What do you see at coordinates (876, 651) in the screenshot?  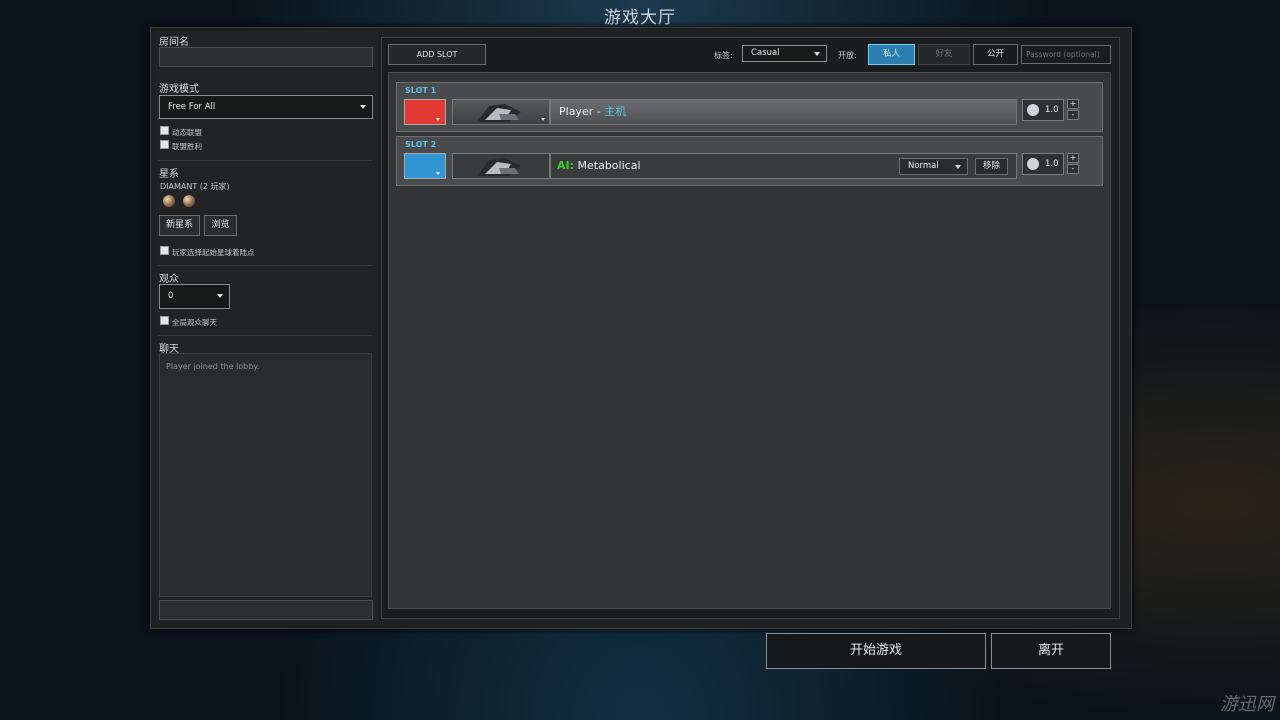 I see `start-game-button: 开始游戏` at bounding box center [876, 651].